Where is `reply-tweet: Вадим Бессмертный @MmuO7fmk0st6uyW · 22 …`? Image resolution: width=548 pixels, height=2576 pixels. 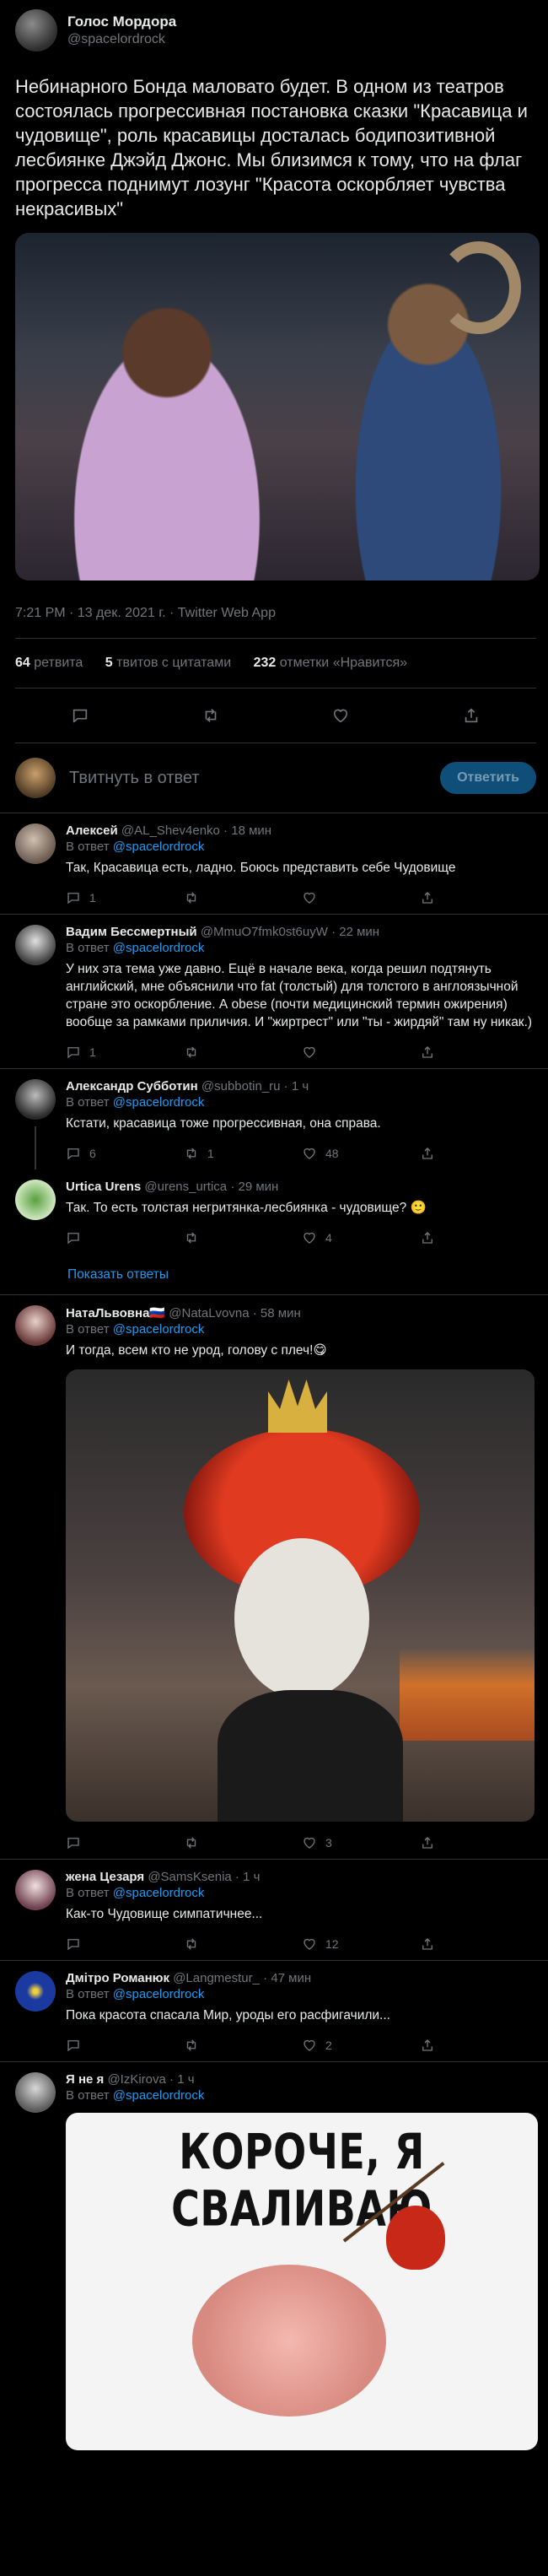 reply-tweet: Вадим Бессмертный @MmuO7fmk0st6uyW · 22 … is located at coordinates (274, 991).